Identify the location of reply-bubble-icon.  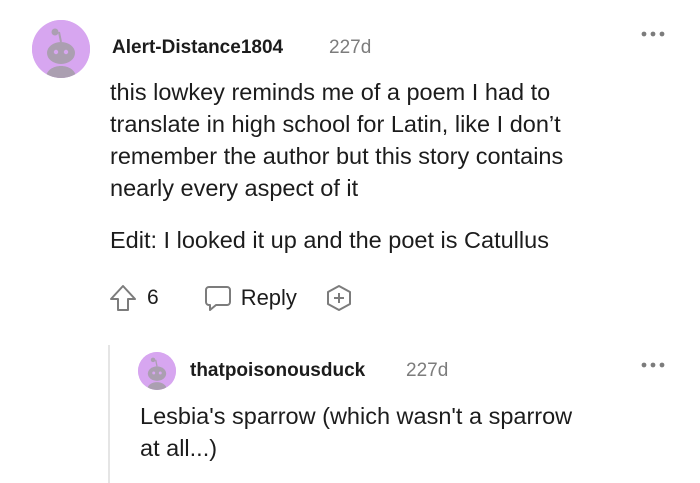
(217, 298).